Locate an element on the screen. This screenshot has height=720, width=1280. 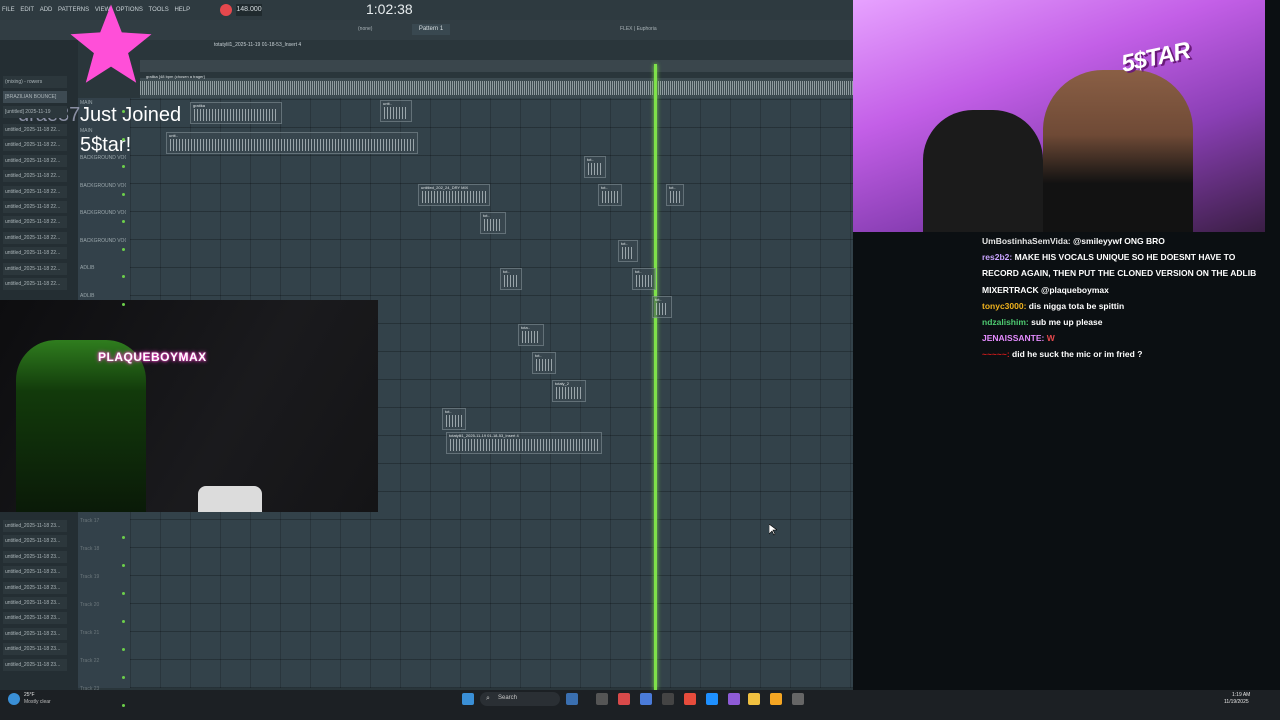
chat-username: ~~~~~: is located at coordinates (996, 354).